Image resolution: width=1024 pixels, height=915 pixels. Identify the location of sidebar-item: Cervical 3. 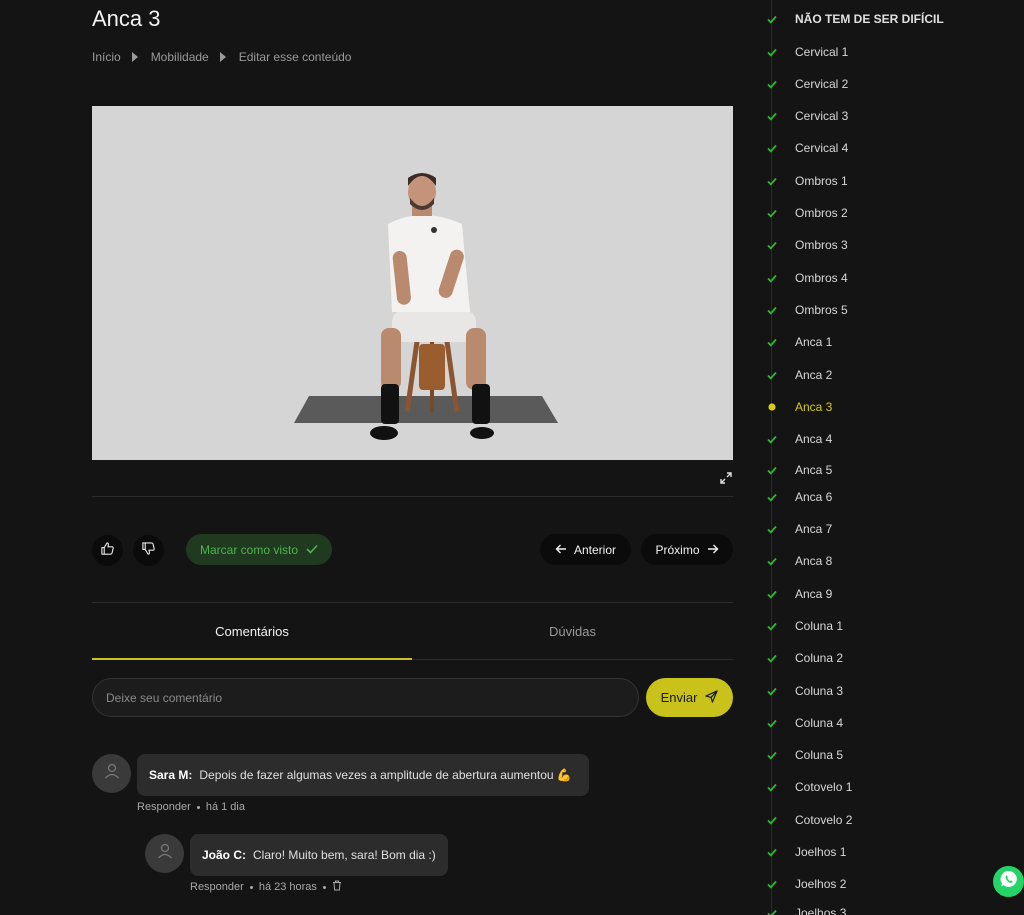
(805, 116).